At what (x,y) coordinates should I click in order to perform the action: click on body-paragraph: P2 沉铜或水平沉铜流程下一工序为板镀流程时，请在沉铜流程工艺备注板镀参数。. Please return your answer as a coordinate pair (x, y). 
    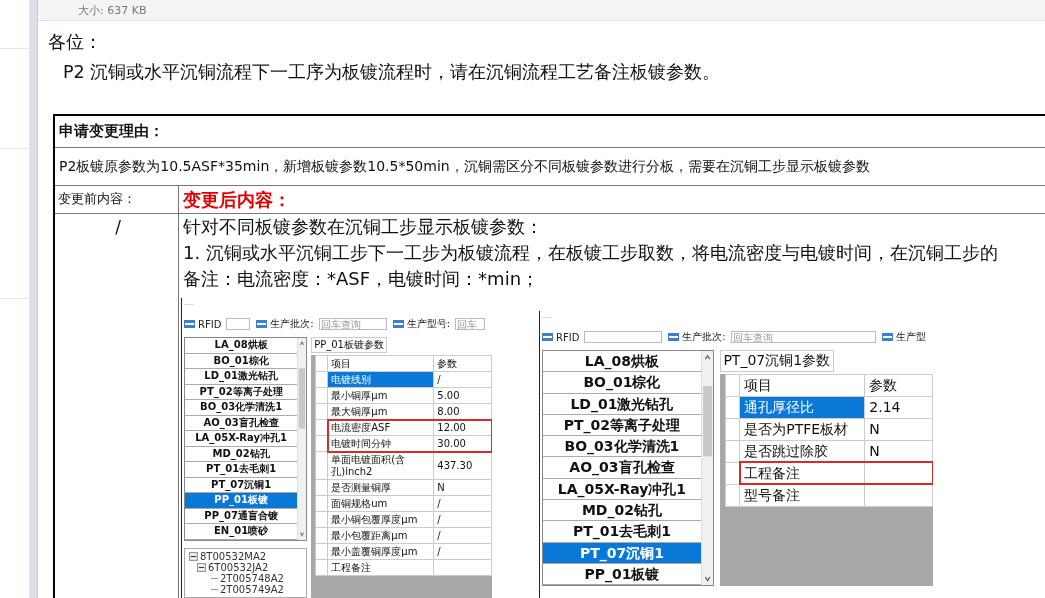
    Looking at the image, I should click on (392, 72).